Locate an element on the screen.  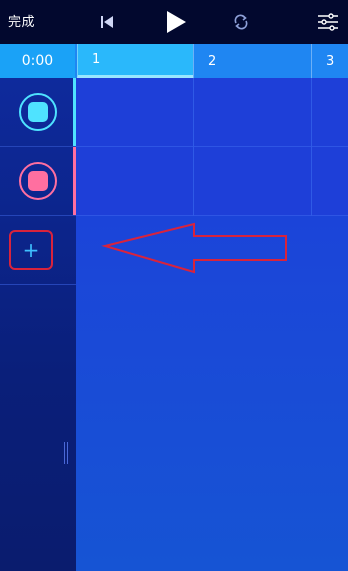
plus-icon: + is located at coordinates (31, 250).